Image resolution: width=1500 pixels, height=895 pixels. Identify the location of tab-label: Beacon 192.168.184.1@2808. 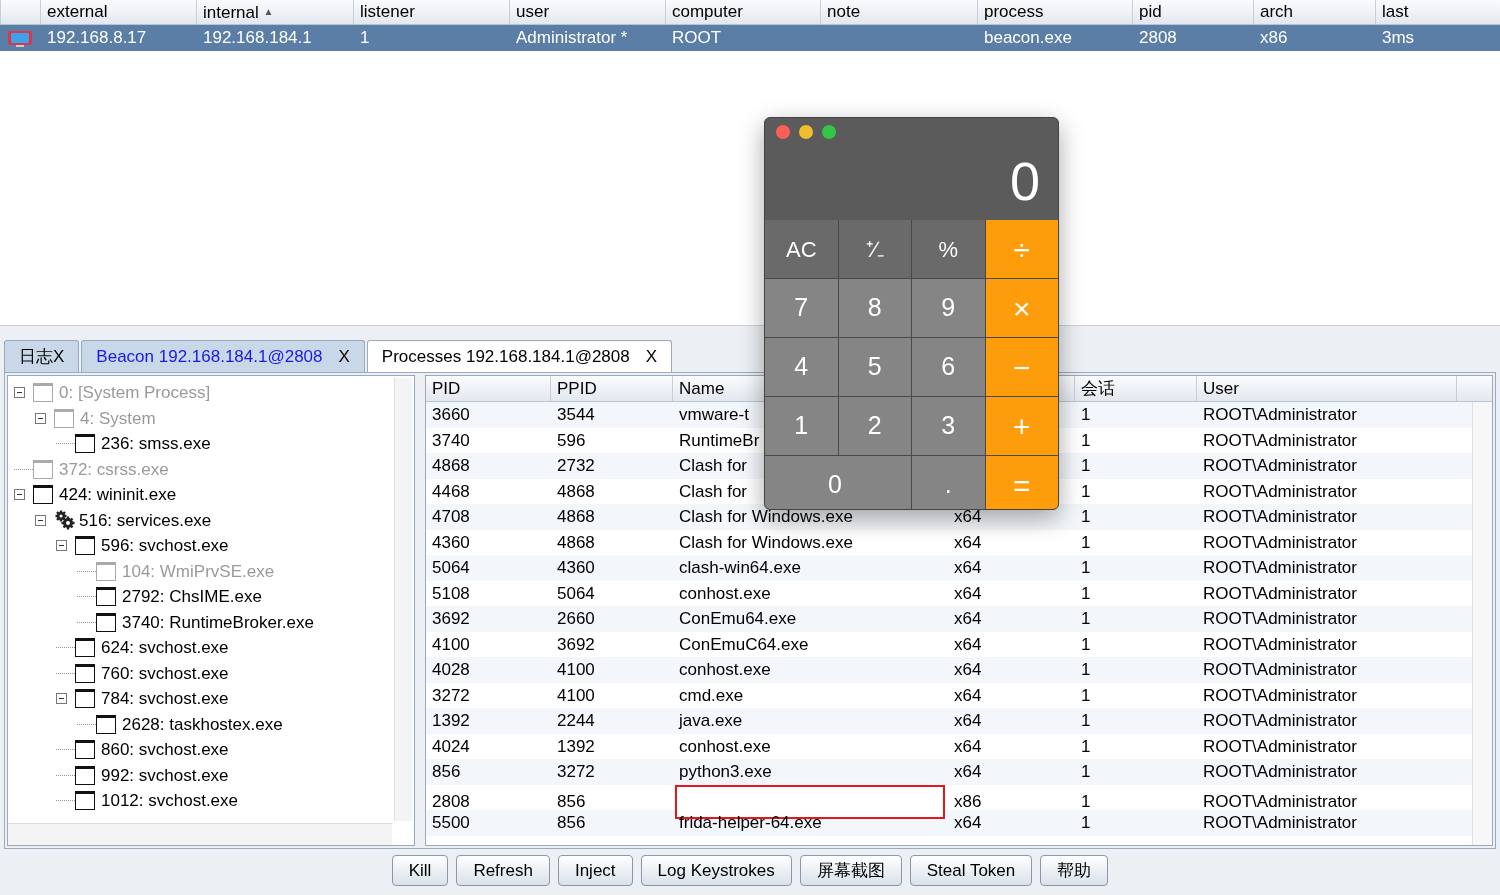
(209, 356).